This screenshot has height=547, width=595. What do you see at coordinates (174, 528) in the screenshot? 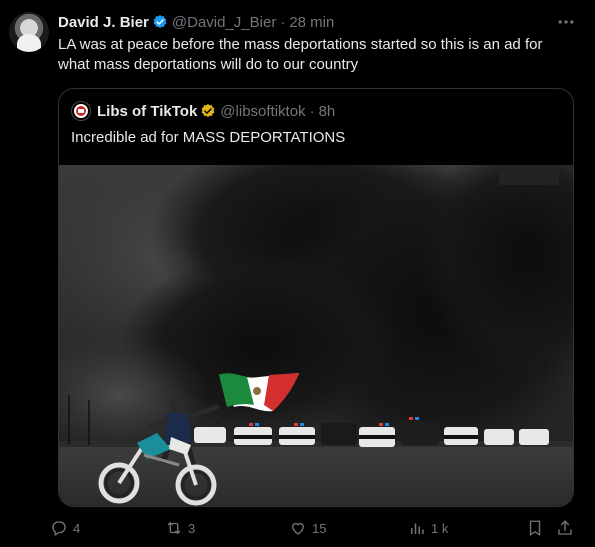
I see `repost-icon` at bounding box center [174, 528].